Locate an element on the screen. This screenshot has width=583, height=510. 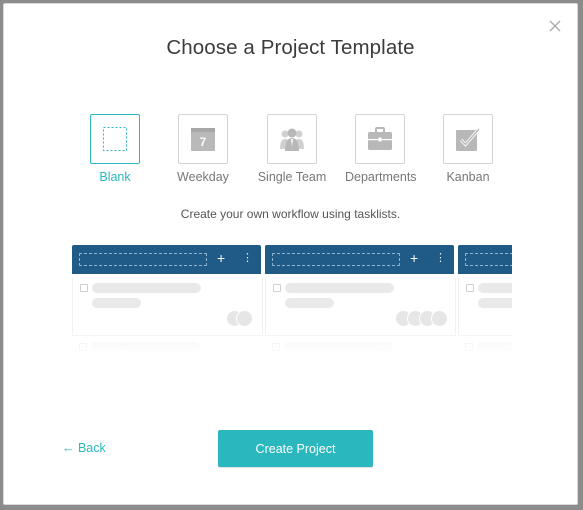
template-weekday-tile: 7 is located at coordinates (203, 139).